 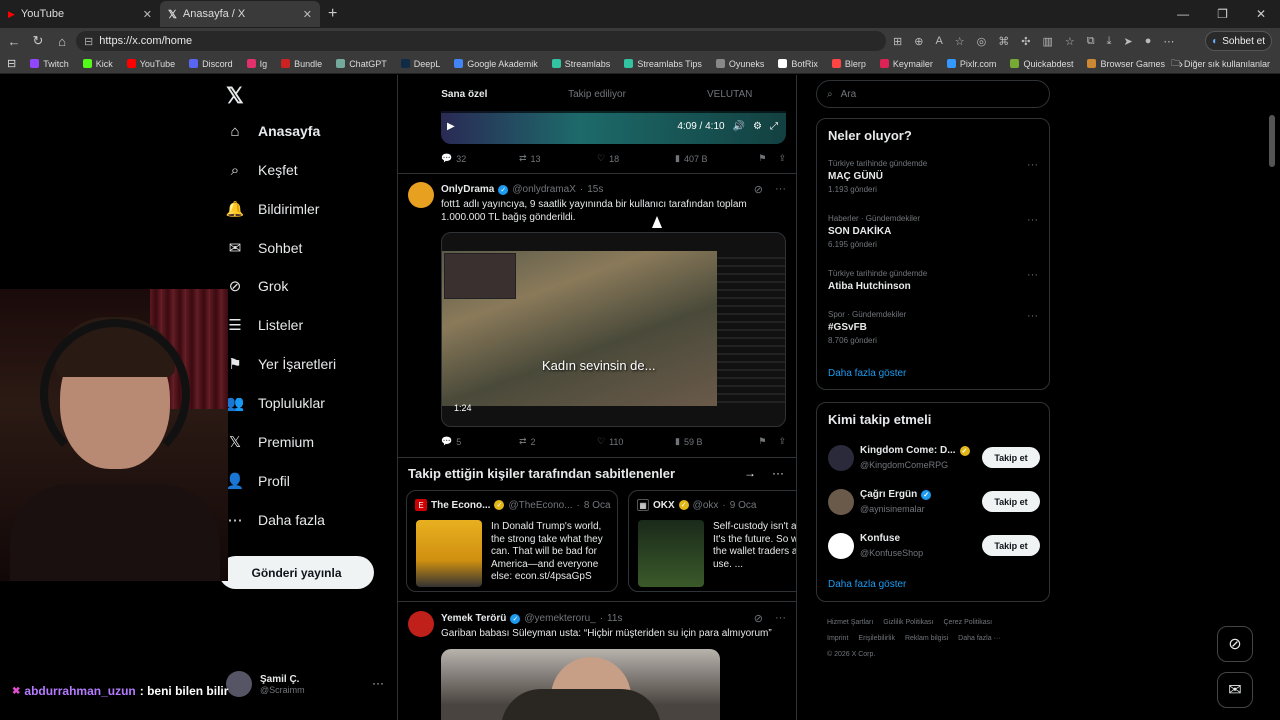 What do you see at coordinates (62, 41) in the screenshot?
I see `home-browser-icon: ⌂` at bounding box center [62, 41].